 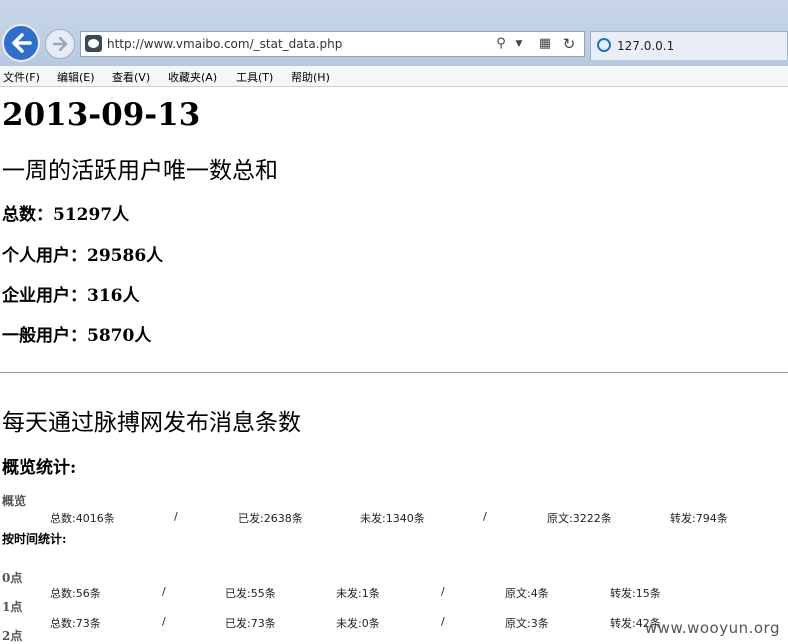 I want to click on hour-sent: 已发:73条, so click(x=250, y=623).